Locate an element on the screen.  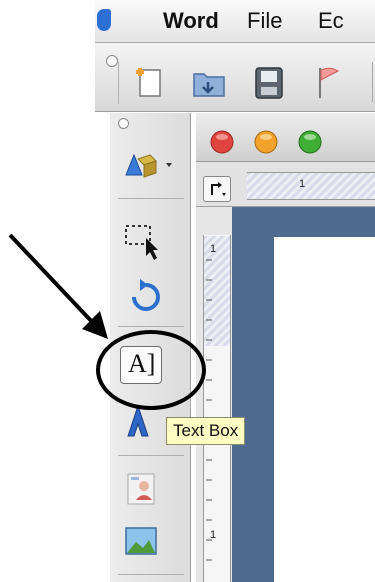
toolbar-grip-icon is located at coordinates (112, 61).